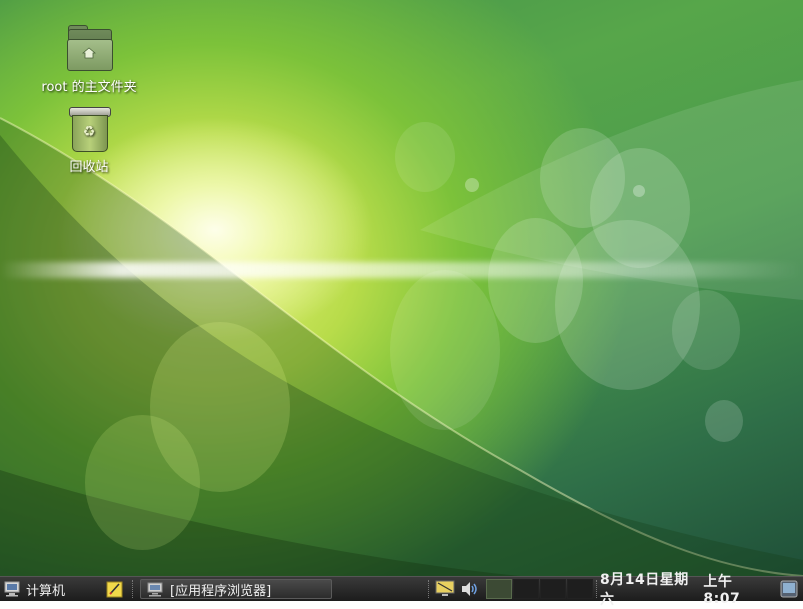 This screenshot has width=803, height=609. Describe the element at coordinates (89, 49) in the screenshot. I see `home-folder-icon` at that location.